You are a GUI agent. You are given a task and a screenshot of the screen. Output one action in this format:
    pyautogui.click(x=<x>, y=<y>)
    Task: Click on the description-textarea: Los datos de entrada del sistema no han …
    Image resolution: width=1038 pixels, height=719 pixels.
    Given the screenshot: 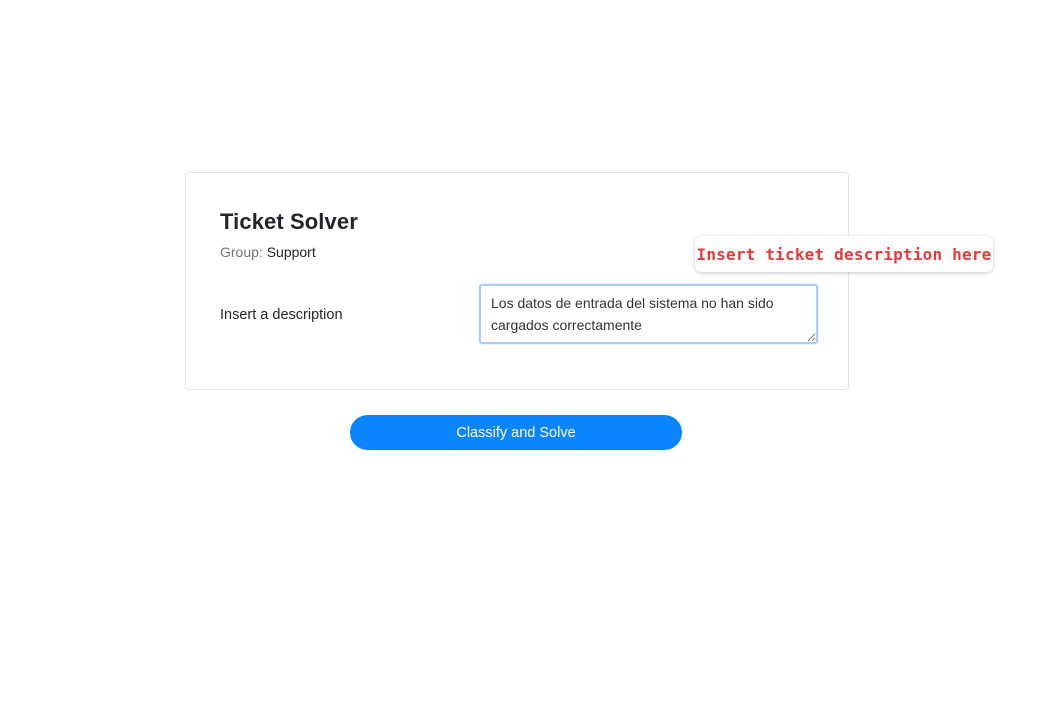 What is the action you would take?
    pyautogui.click(x=648, y=314)
    